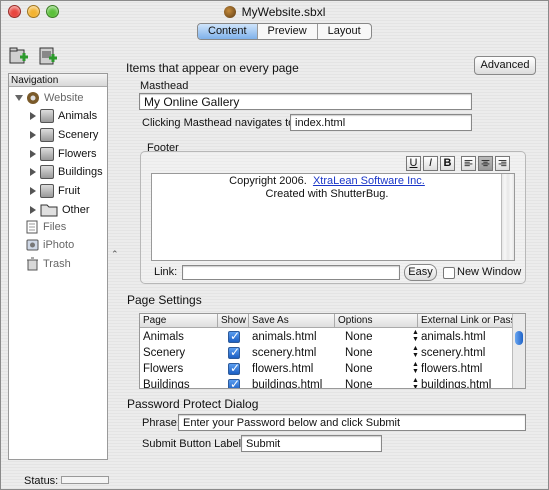 The width and height of the screenshot is (549, 490). Describe the element at coordinates (465, 321) in the screenshot. I see `column-header-external: External Link or Passw` at that location.